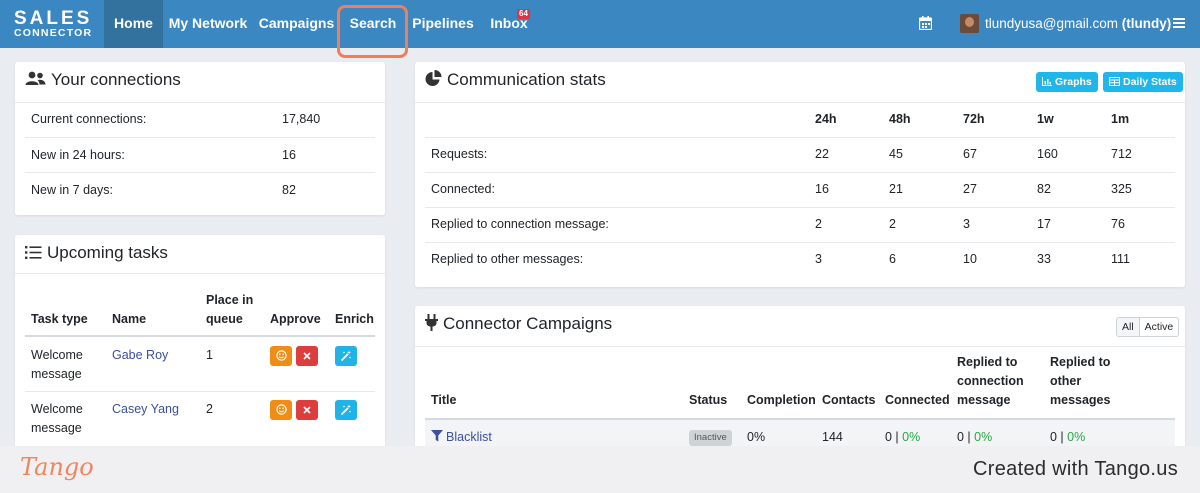 This screenshot has height=493, width=1200. I want to click on stats-row-label: Replied to connection message:, so click(520, 224).